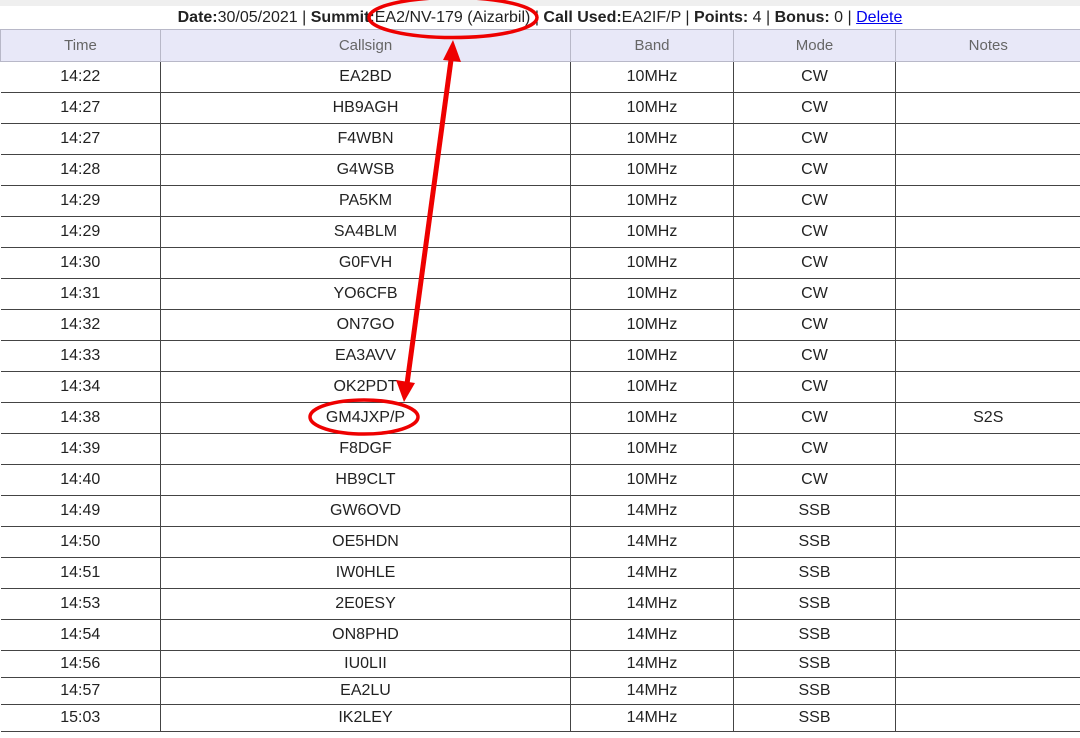 This screenshot has height=738, width=1080. Describe the element at coordinates (365, 45) in the screenshot. I see `column-header-callsign: Callsign` at that location.